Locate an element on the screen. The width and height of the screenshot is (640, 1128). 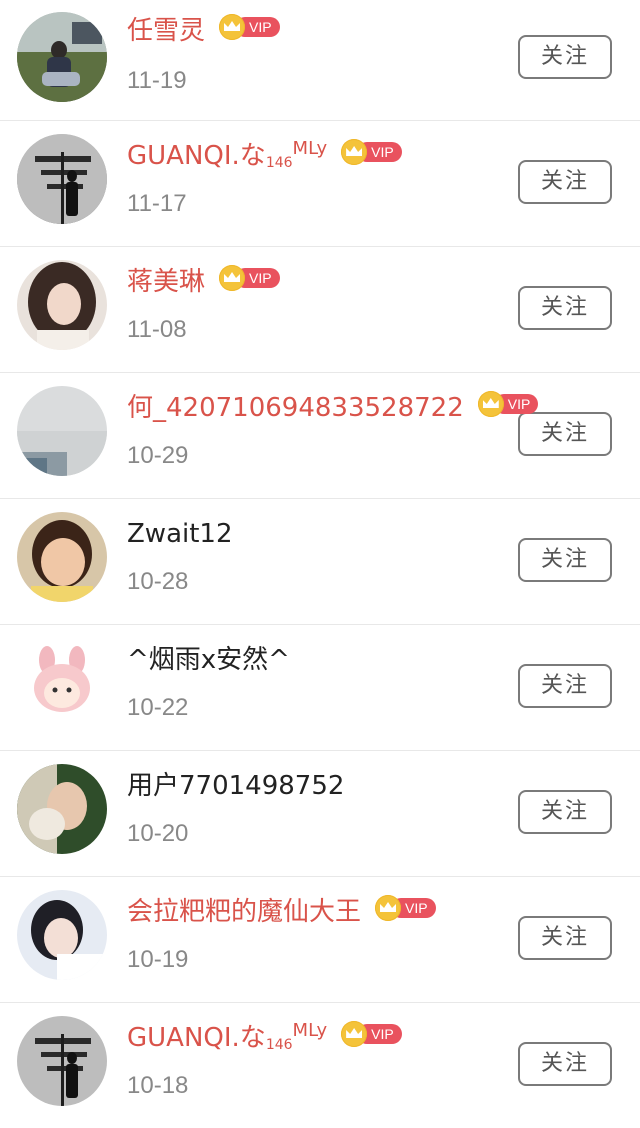
user-name-line: 会拉粑粑的魔仙大王 VIP is located at coordinates (281, 912).